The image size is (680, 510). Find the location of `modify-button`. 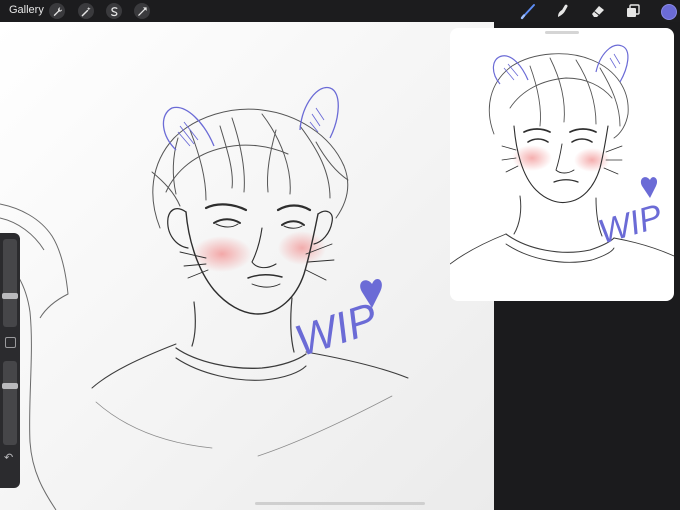

modify-button is located at coordinates (10, 342).